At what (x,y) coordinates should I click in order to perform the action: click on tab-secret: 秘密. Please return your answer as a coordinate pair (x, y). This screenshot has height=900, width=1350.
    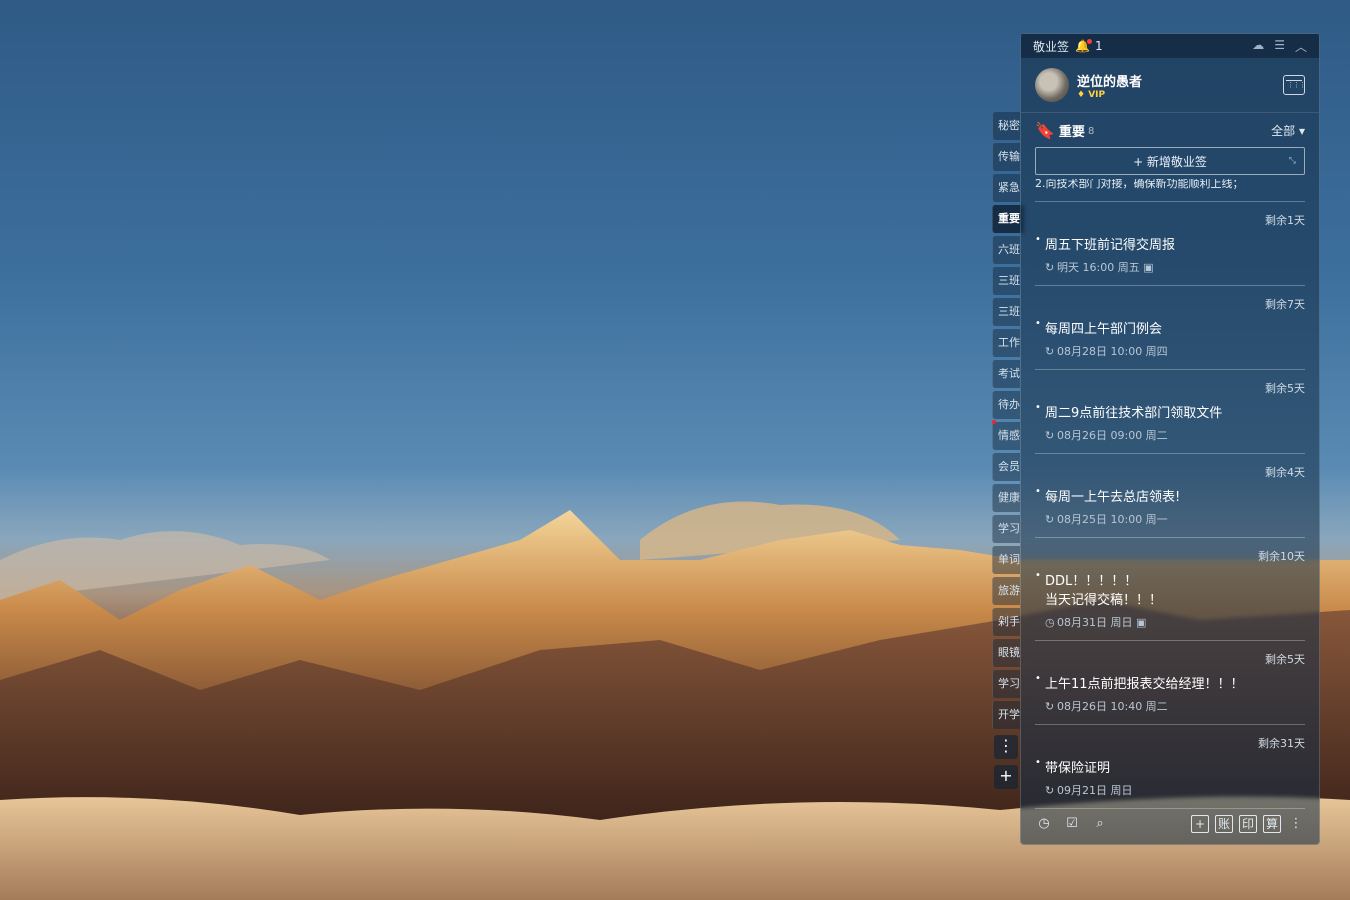
    Looking at the image, I should click on (1006, 126).